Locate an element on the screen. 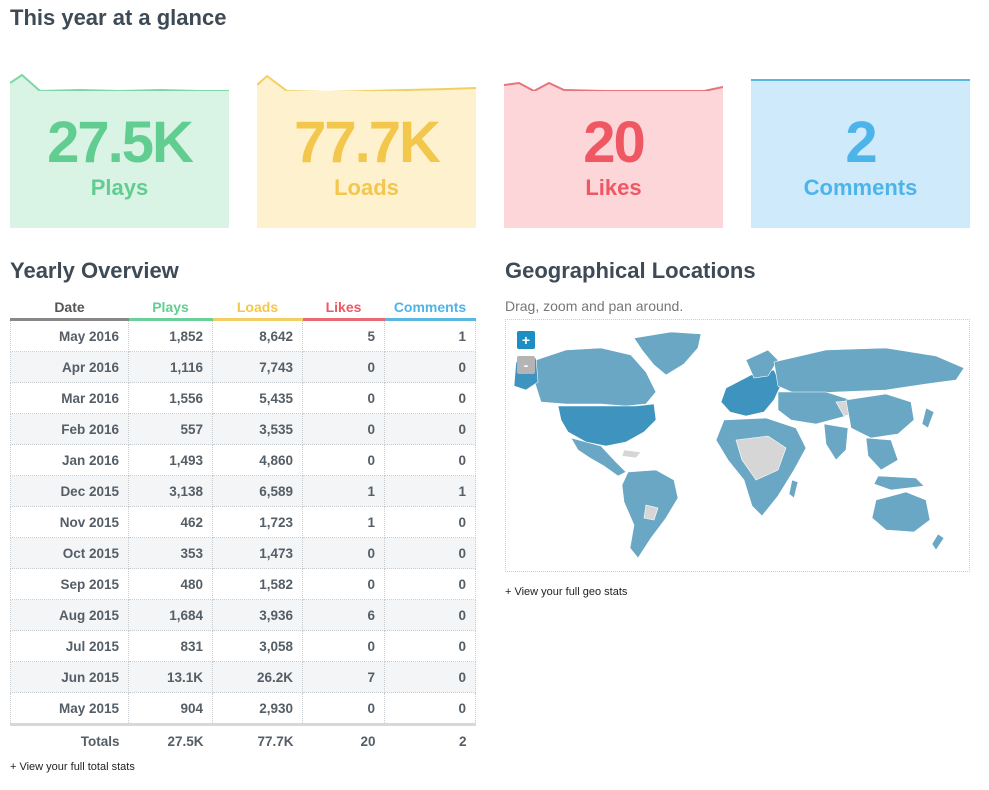  zoom-out-button: - is located at coordinates (526, 365).